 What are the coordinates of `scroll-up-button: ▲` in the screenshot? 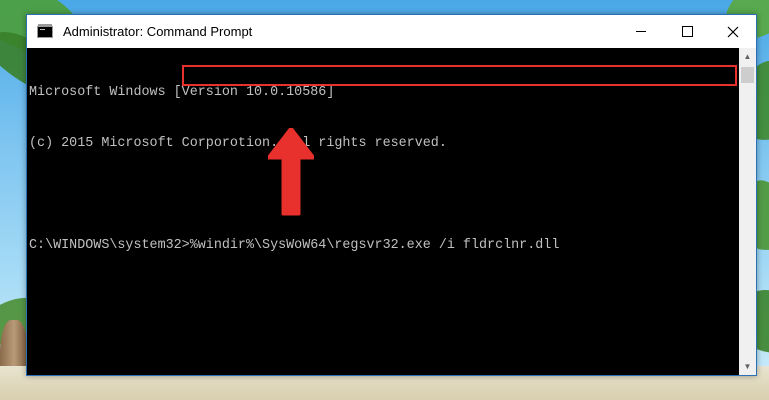 It's located at (747, 56).